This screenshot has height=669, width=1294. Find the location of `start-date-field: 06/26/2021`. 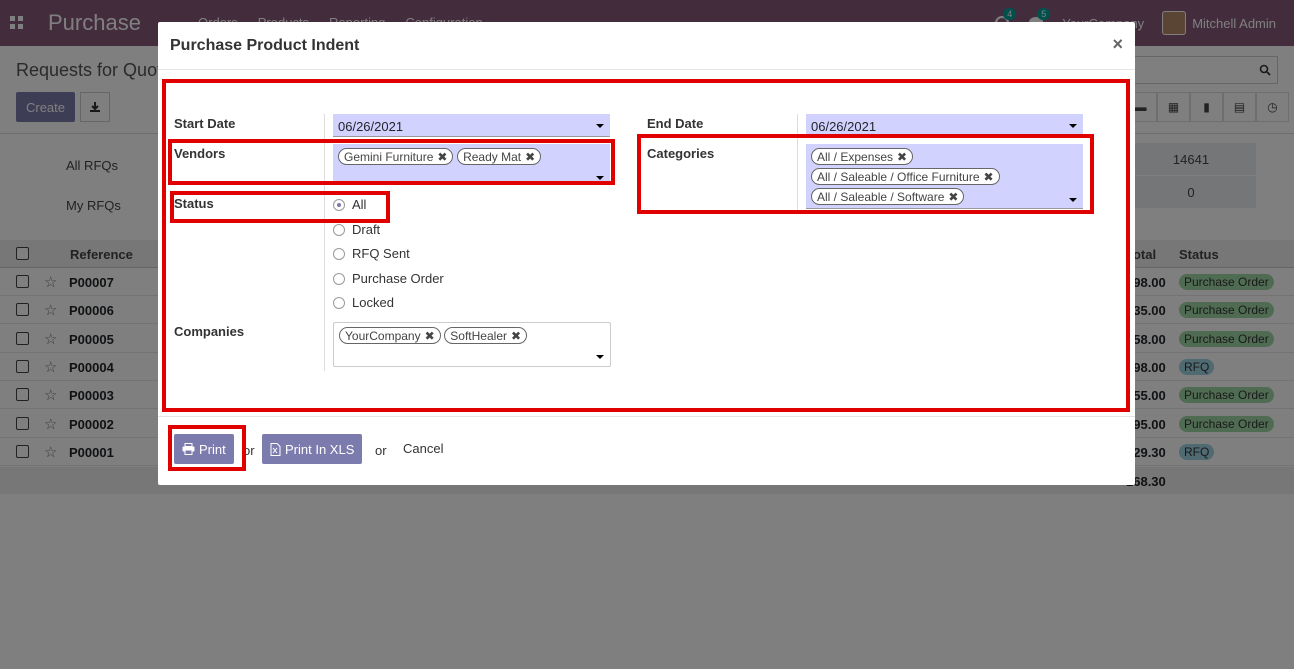

start-date-field: 06/26/2021 is located at coordinates (471, 125).